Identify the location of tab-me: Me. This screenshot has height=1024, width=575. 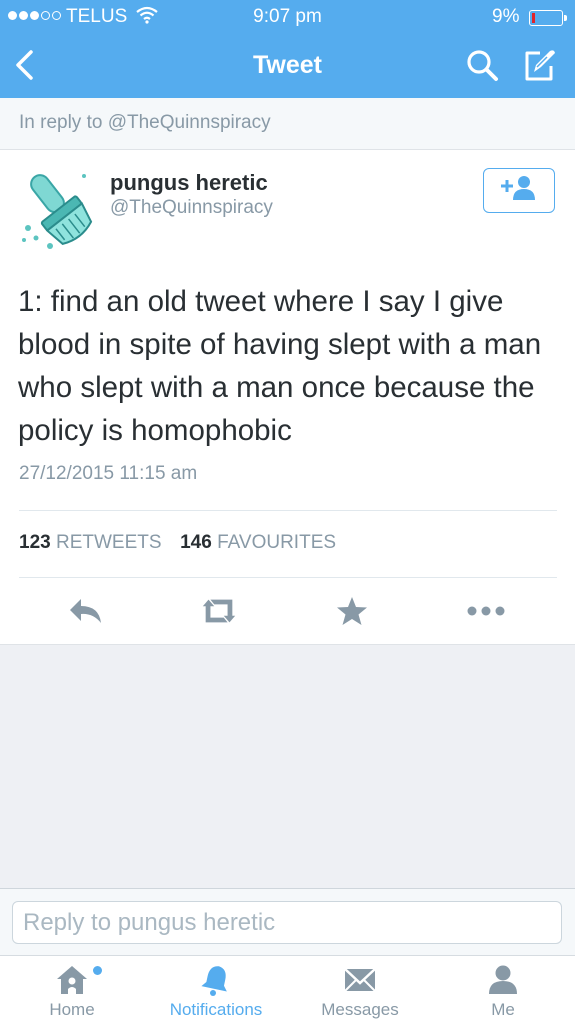
(503, 990).